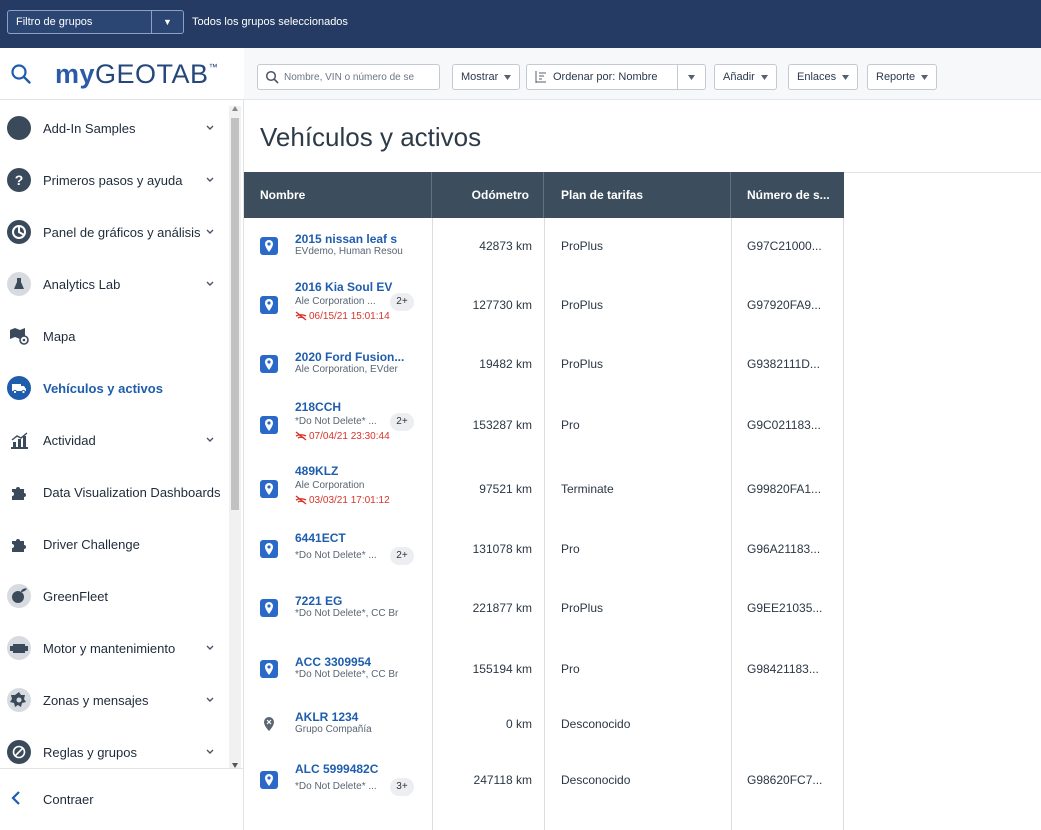 This screenshot has width=1041, height=830. Describe the element at coordinates (114, 284) in the screenshot. I see `sidebar-item-analytics-lab: Analytics Lab` at that location.